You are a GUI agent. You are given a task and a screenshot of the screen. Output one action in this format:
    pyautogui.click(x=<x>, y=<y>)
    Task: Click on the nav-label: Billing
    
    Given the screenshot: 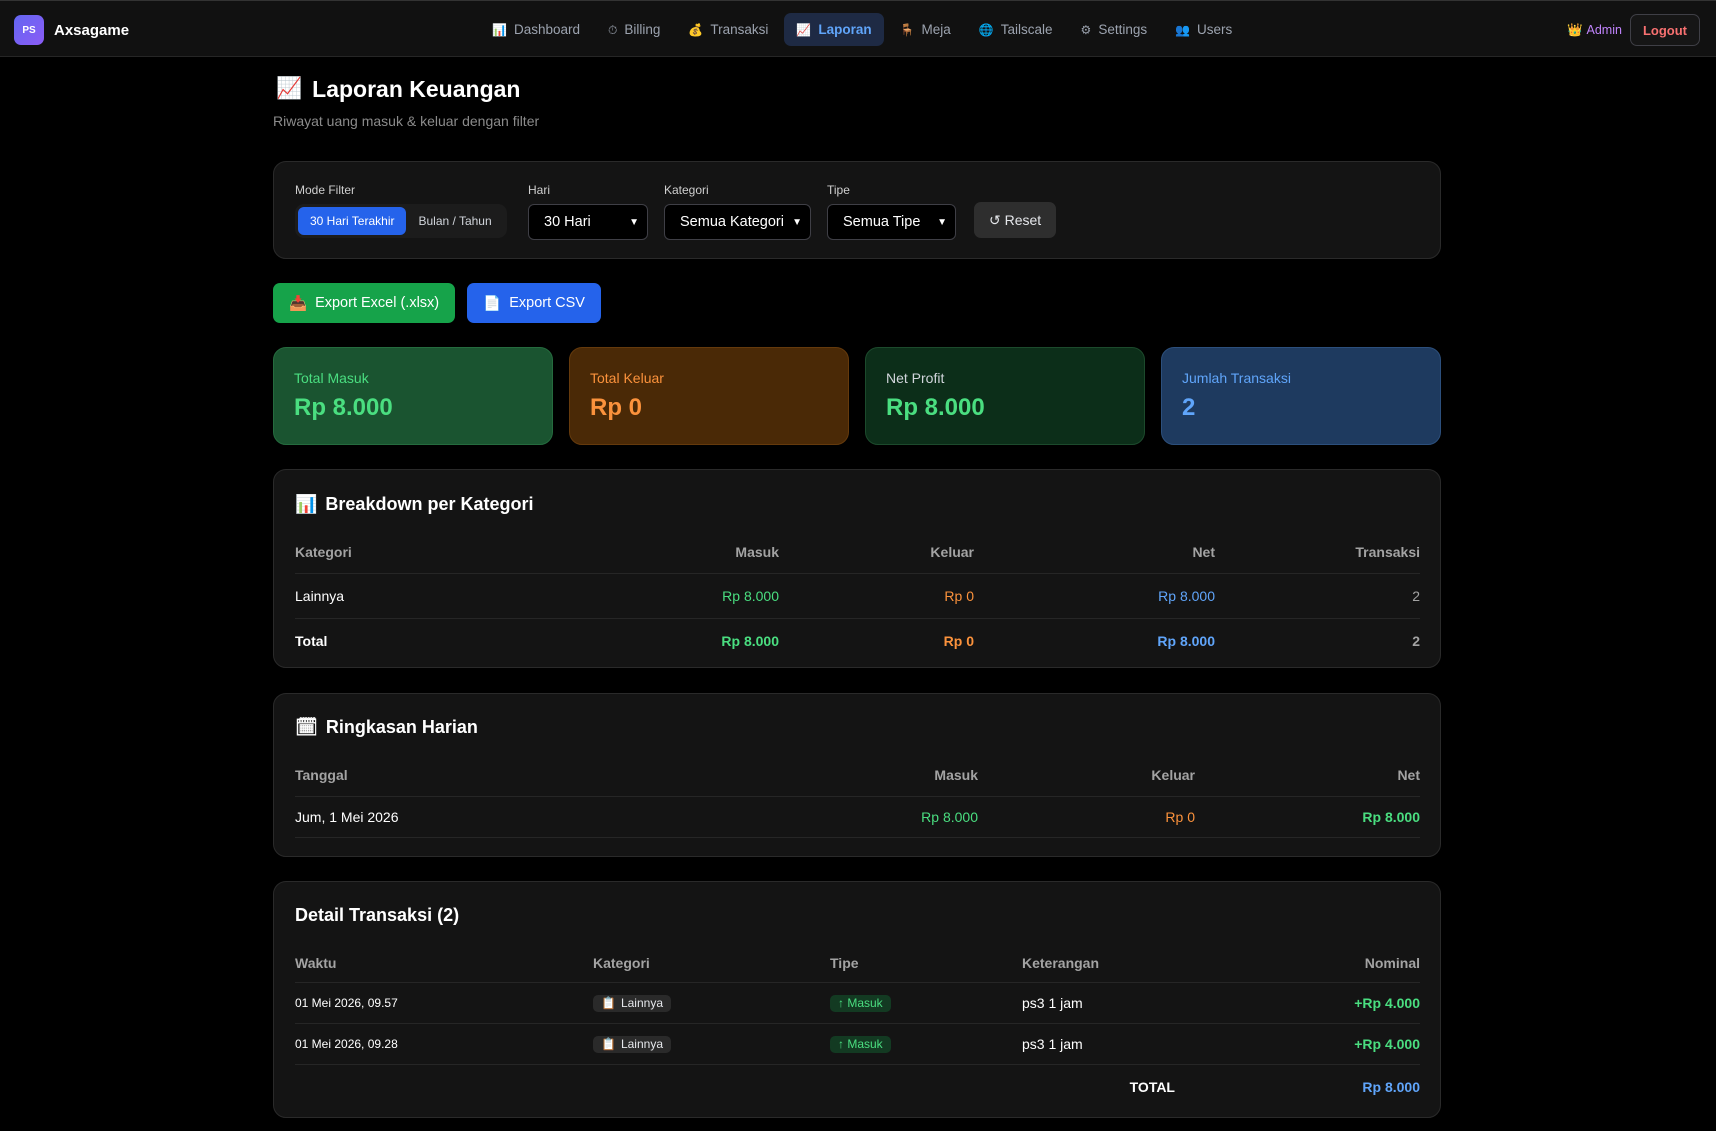 What is the action you would take?
    pyautogui.click(x=642, y=29)
    